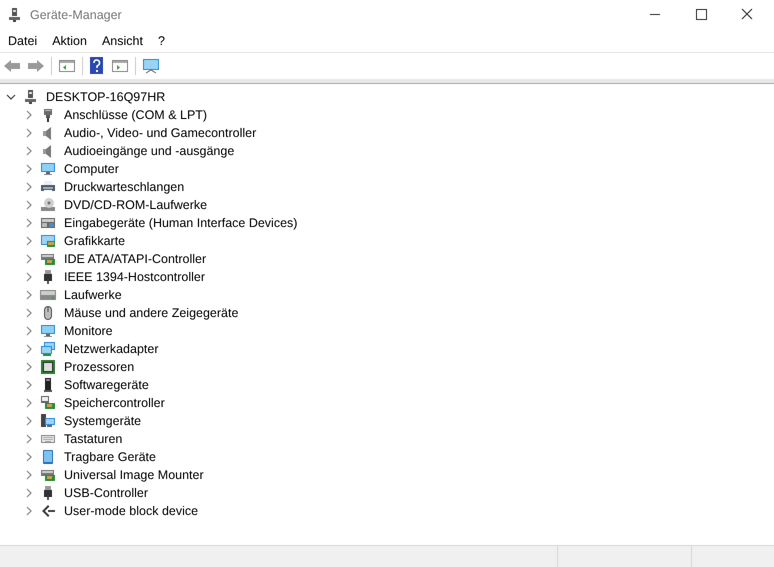 This screenshot has height=567, width=774. I want to click on processor-icon, so click(48, 367).